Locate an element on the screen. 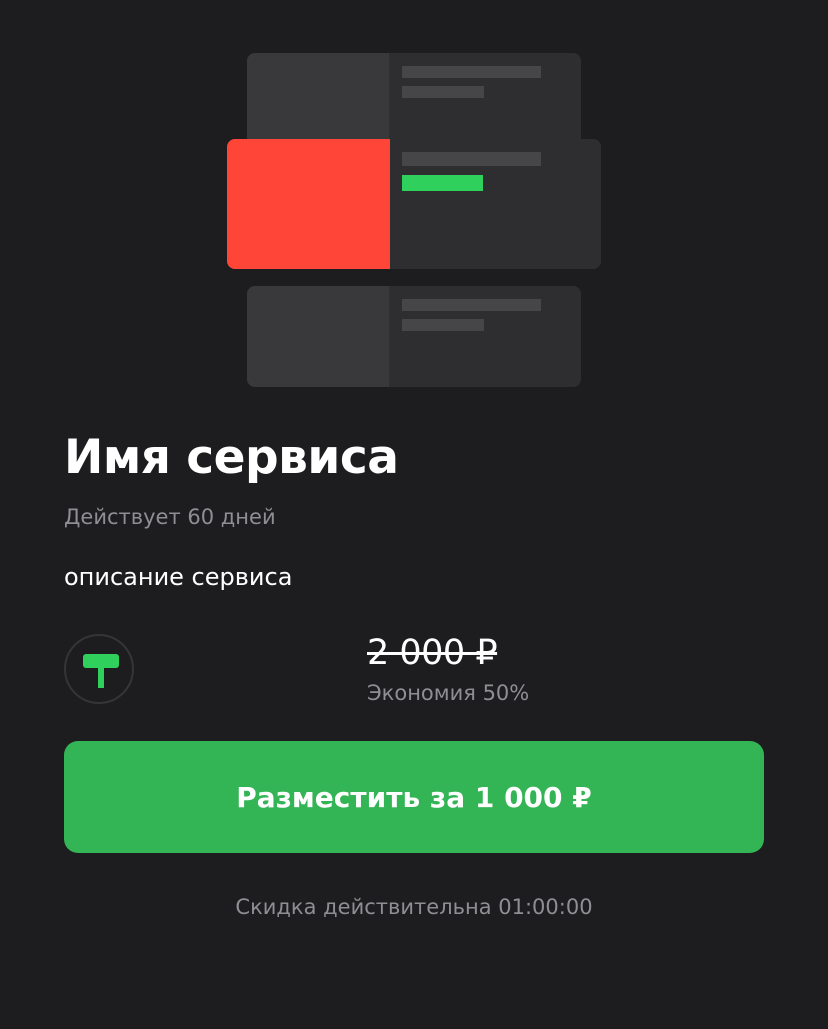 The height and width of the screenshot is (1029, 828). promotion-flag-icon is located at coordinates (99, 669).